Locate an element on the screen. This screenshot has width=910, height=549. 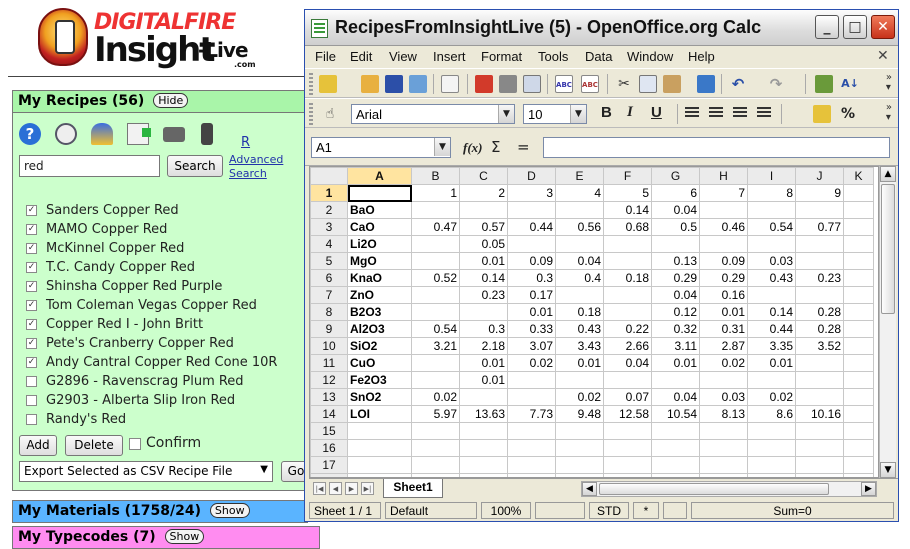
cell-j6: 0.23 is located at coordinates (819, 278).